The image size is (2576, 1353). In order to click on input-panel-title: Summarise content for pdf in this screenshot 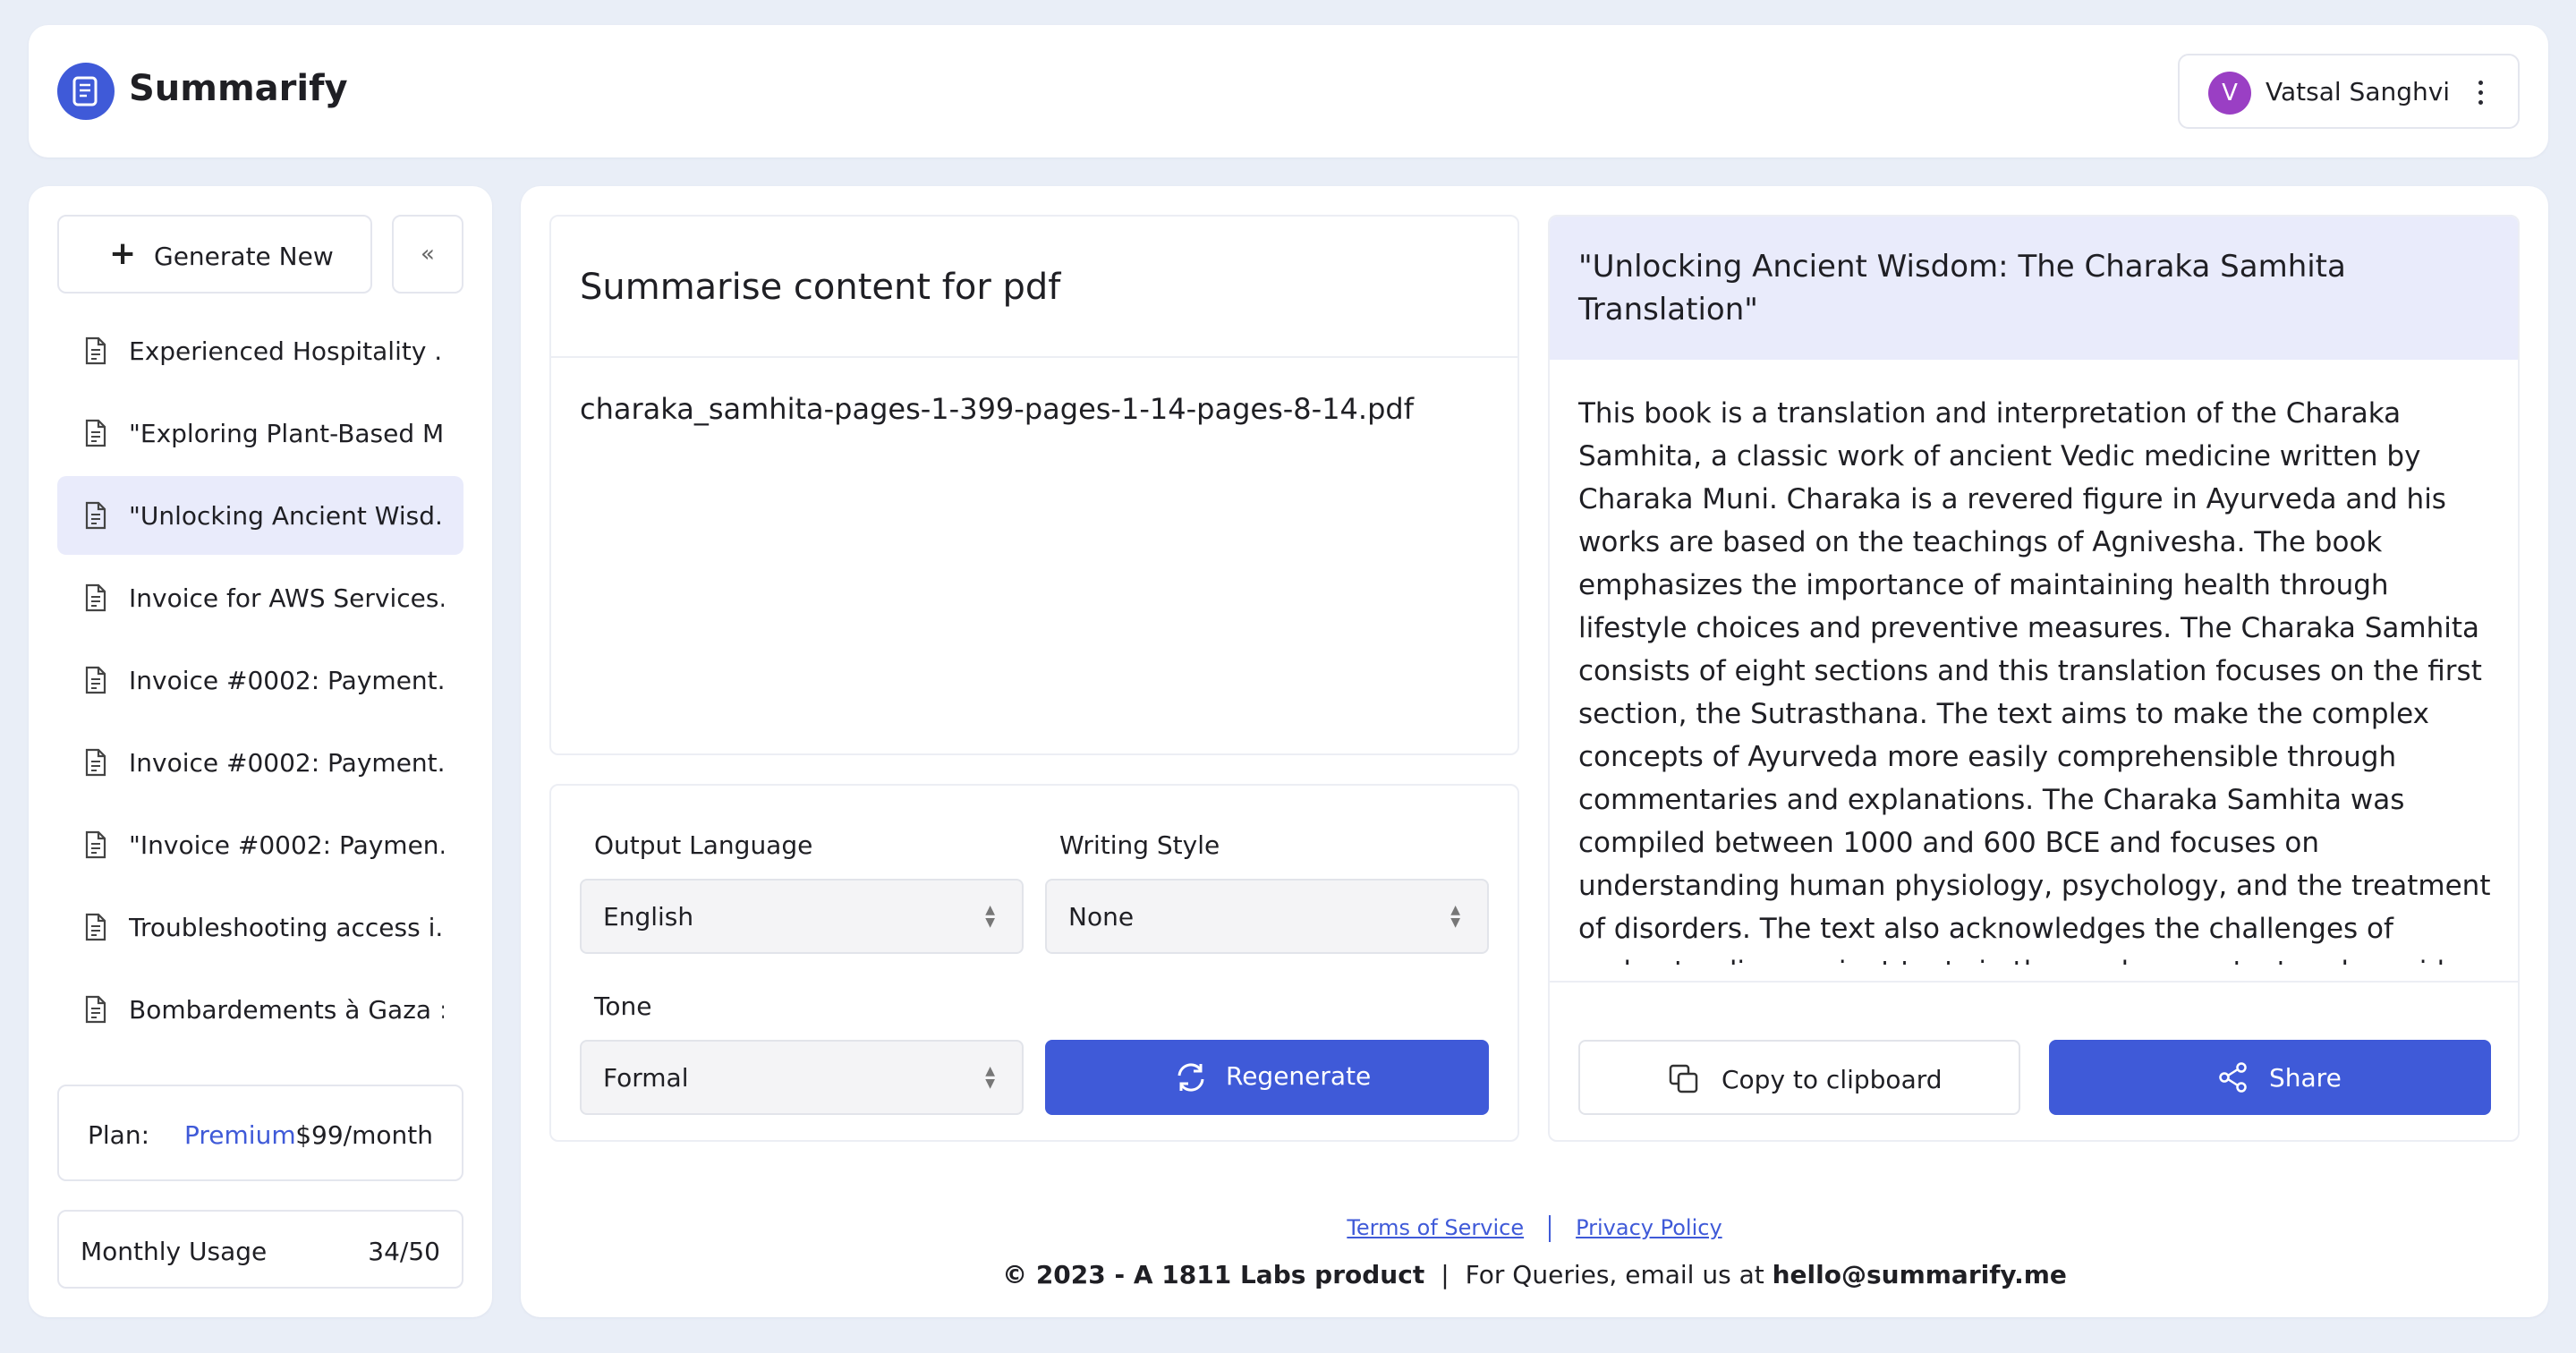, I will do `click(820, 287)`.